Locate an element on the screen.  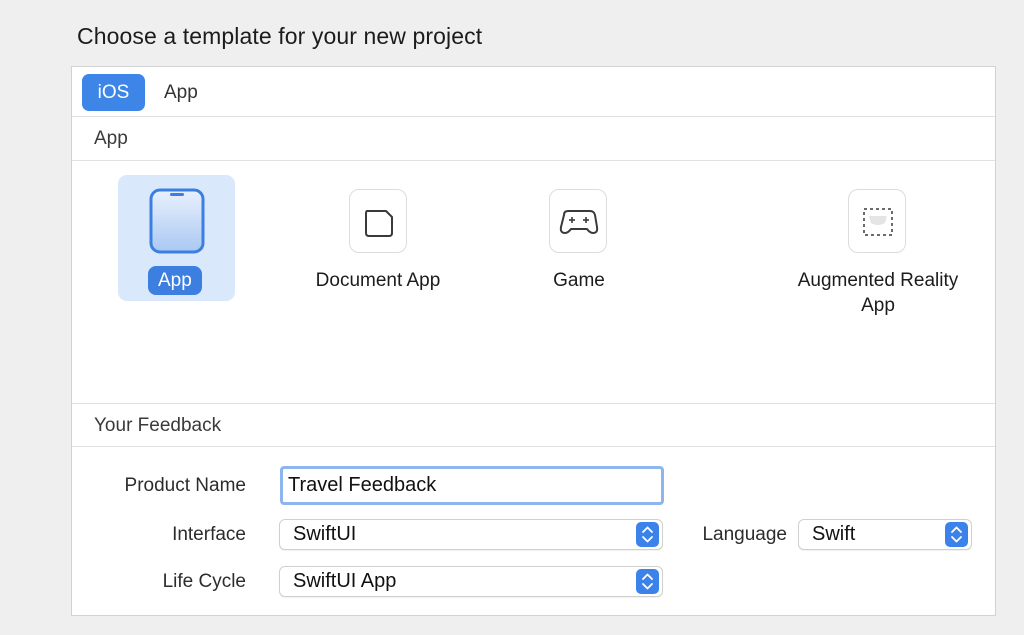
interface-select: SwiftUI is located at coordinates (471, 534).